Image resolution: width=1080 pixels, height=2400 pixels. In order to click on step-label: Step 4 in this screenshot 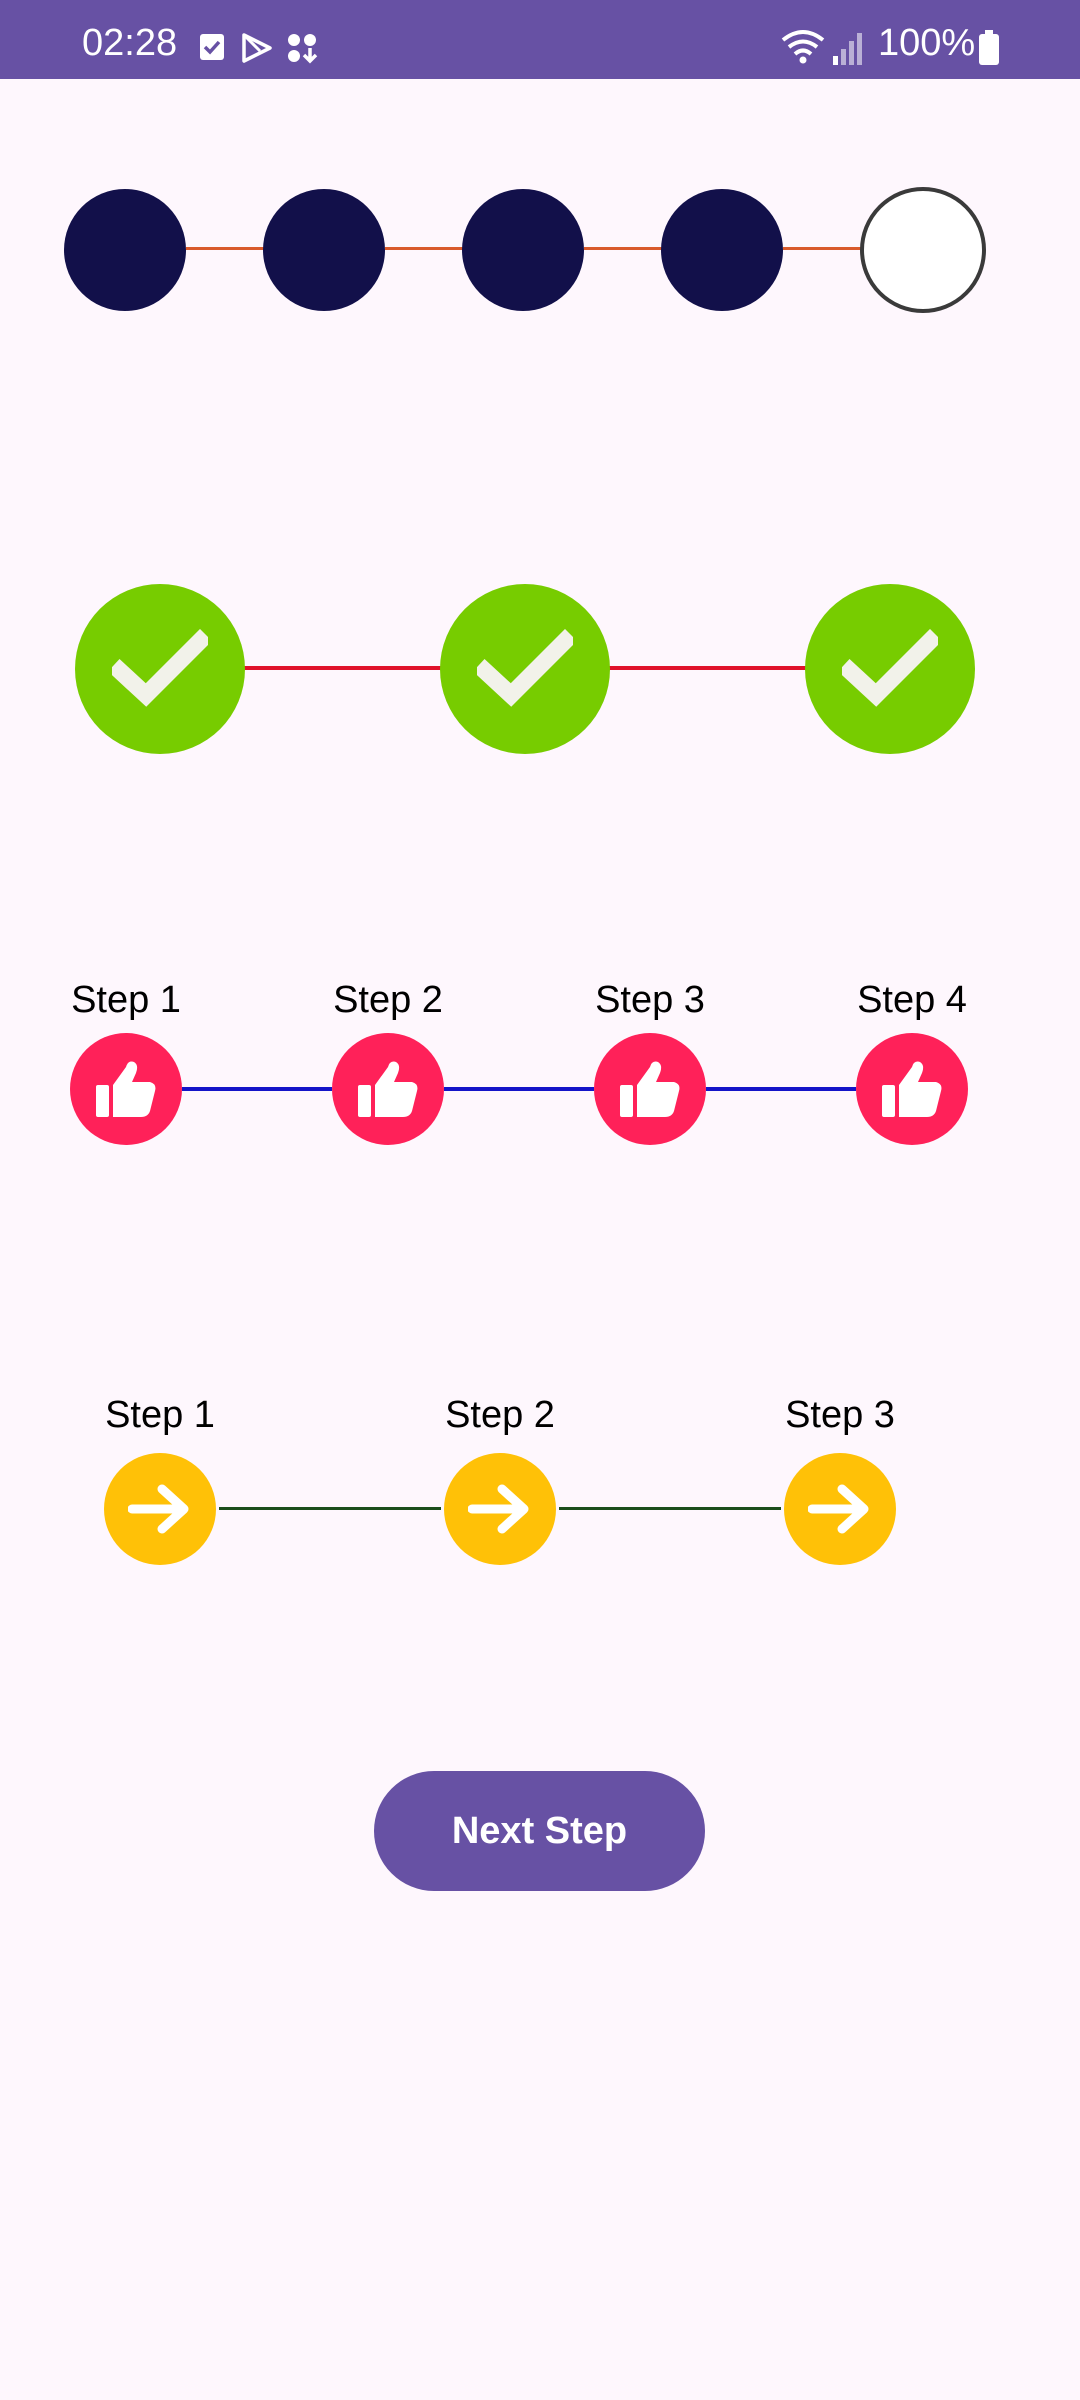, I will do `click(912, 1000)`.